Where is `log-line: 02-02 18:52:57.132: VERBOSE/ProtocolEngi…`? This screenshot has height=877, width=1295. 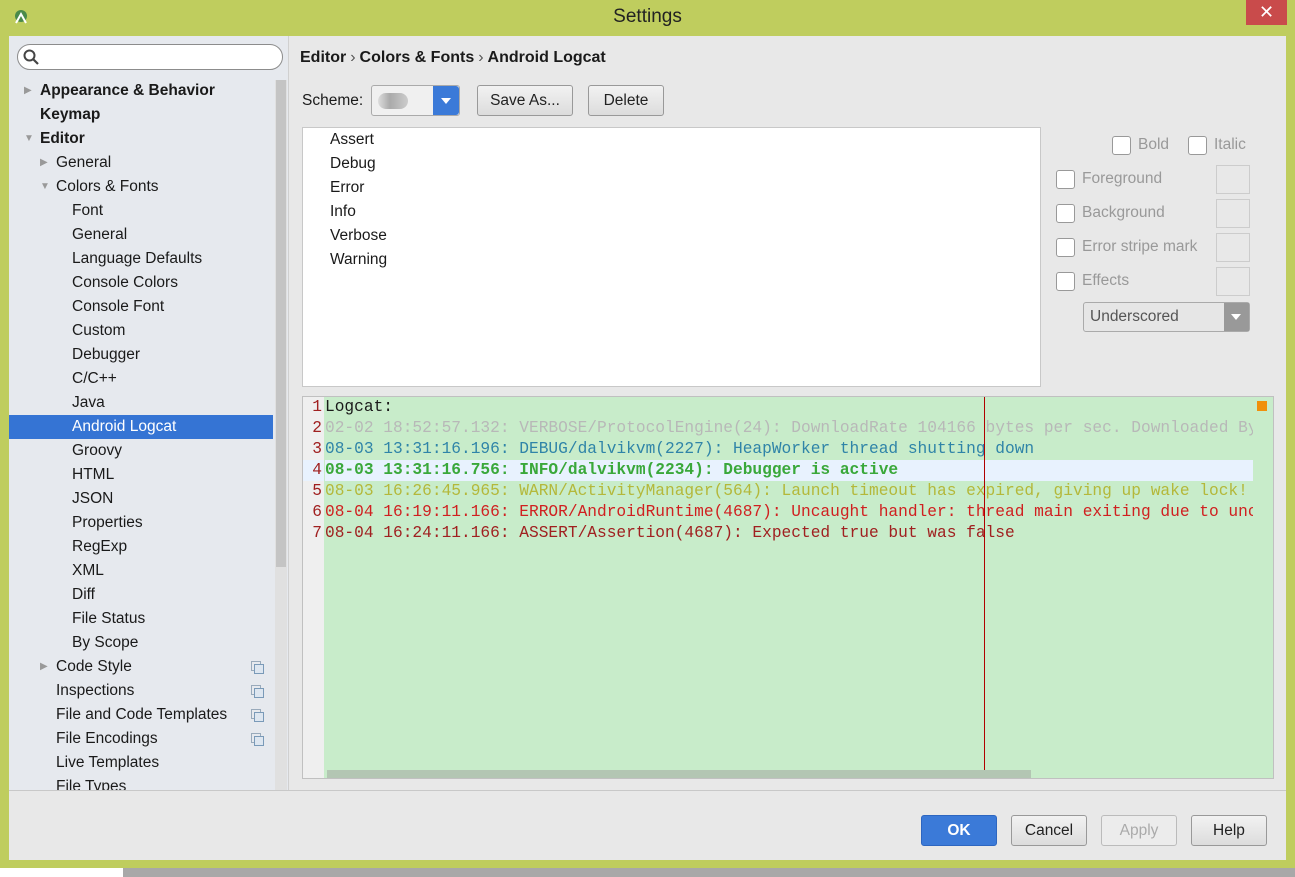
log-line: 02-02 18:52:57.132: VERBOSE/ProtocolEngi… is located at coordinates (789, 428).